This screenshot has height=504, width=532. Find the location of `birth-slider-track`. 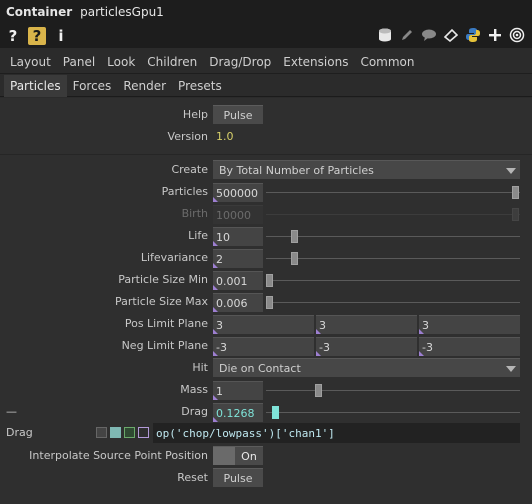

birth-slider-track is located at coordinates (393, 214).